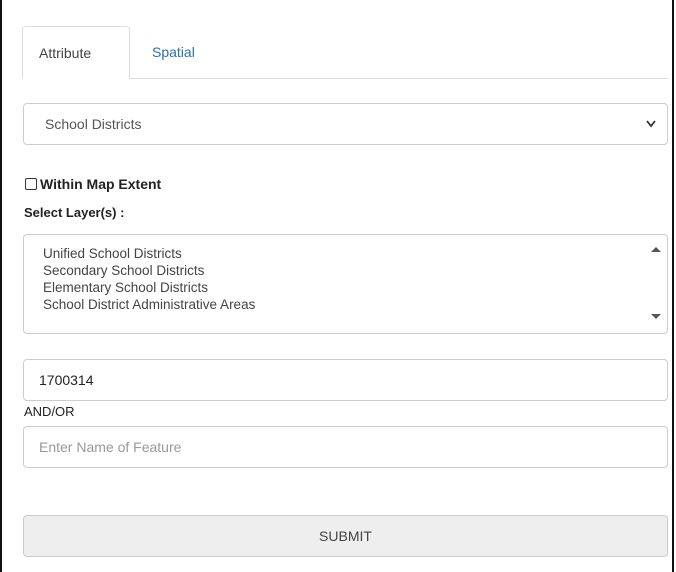 This screenshot has width=676, height=572. I want to click on within-map-extent-label: Within Map Extent, so click(100, 184).